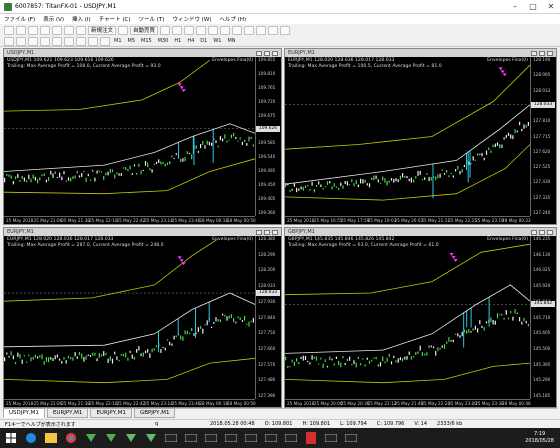  I want to click on new-chart-icon, so click(9, 30).